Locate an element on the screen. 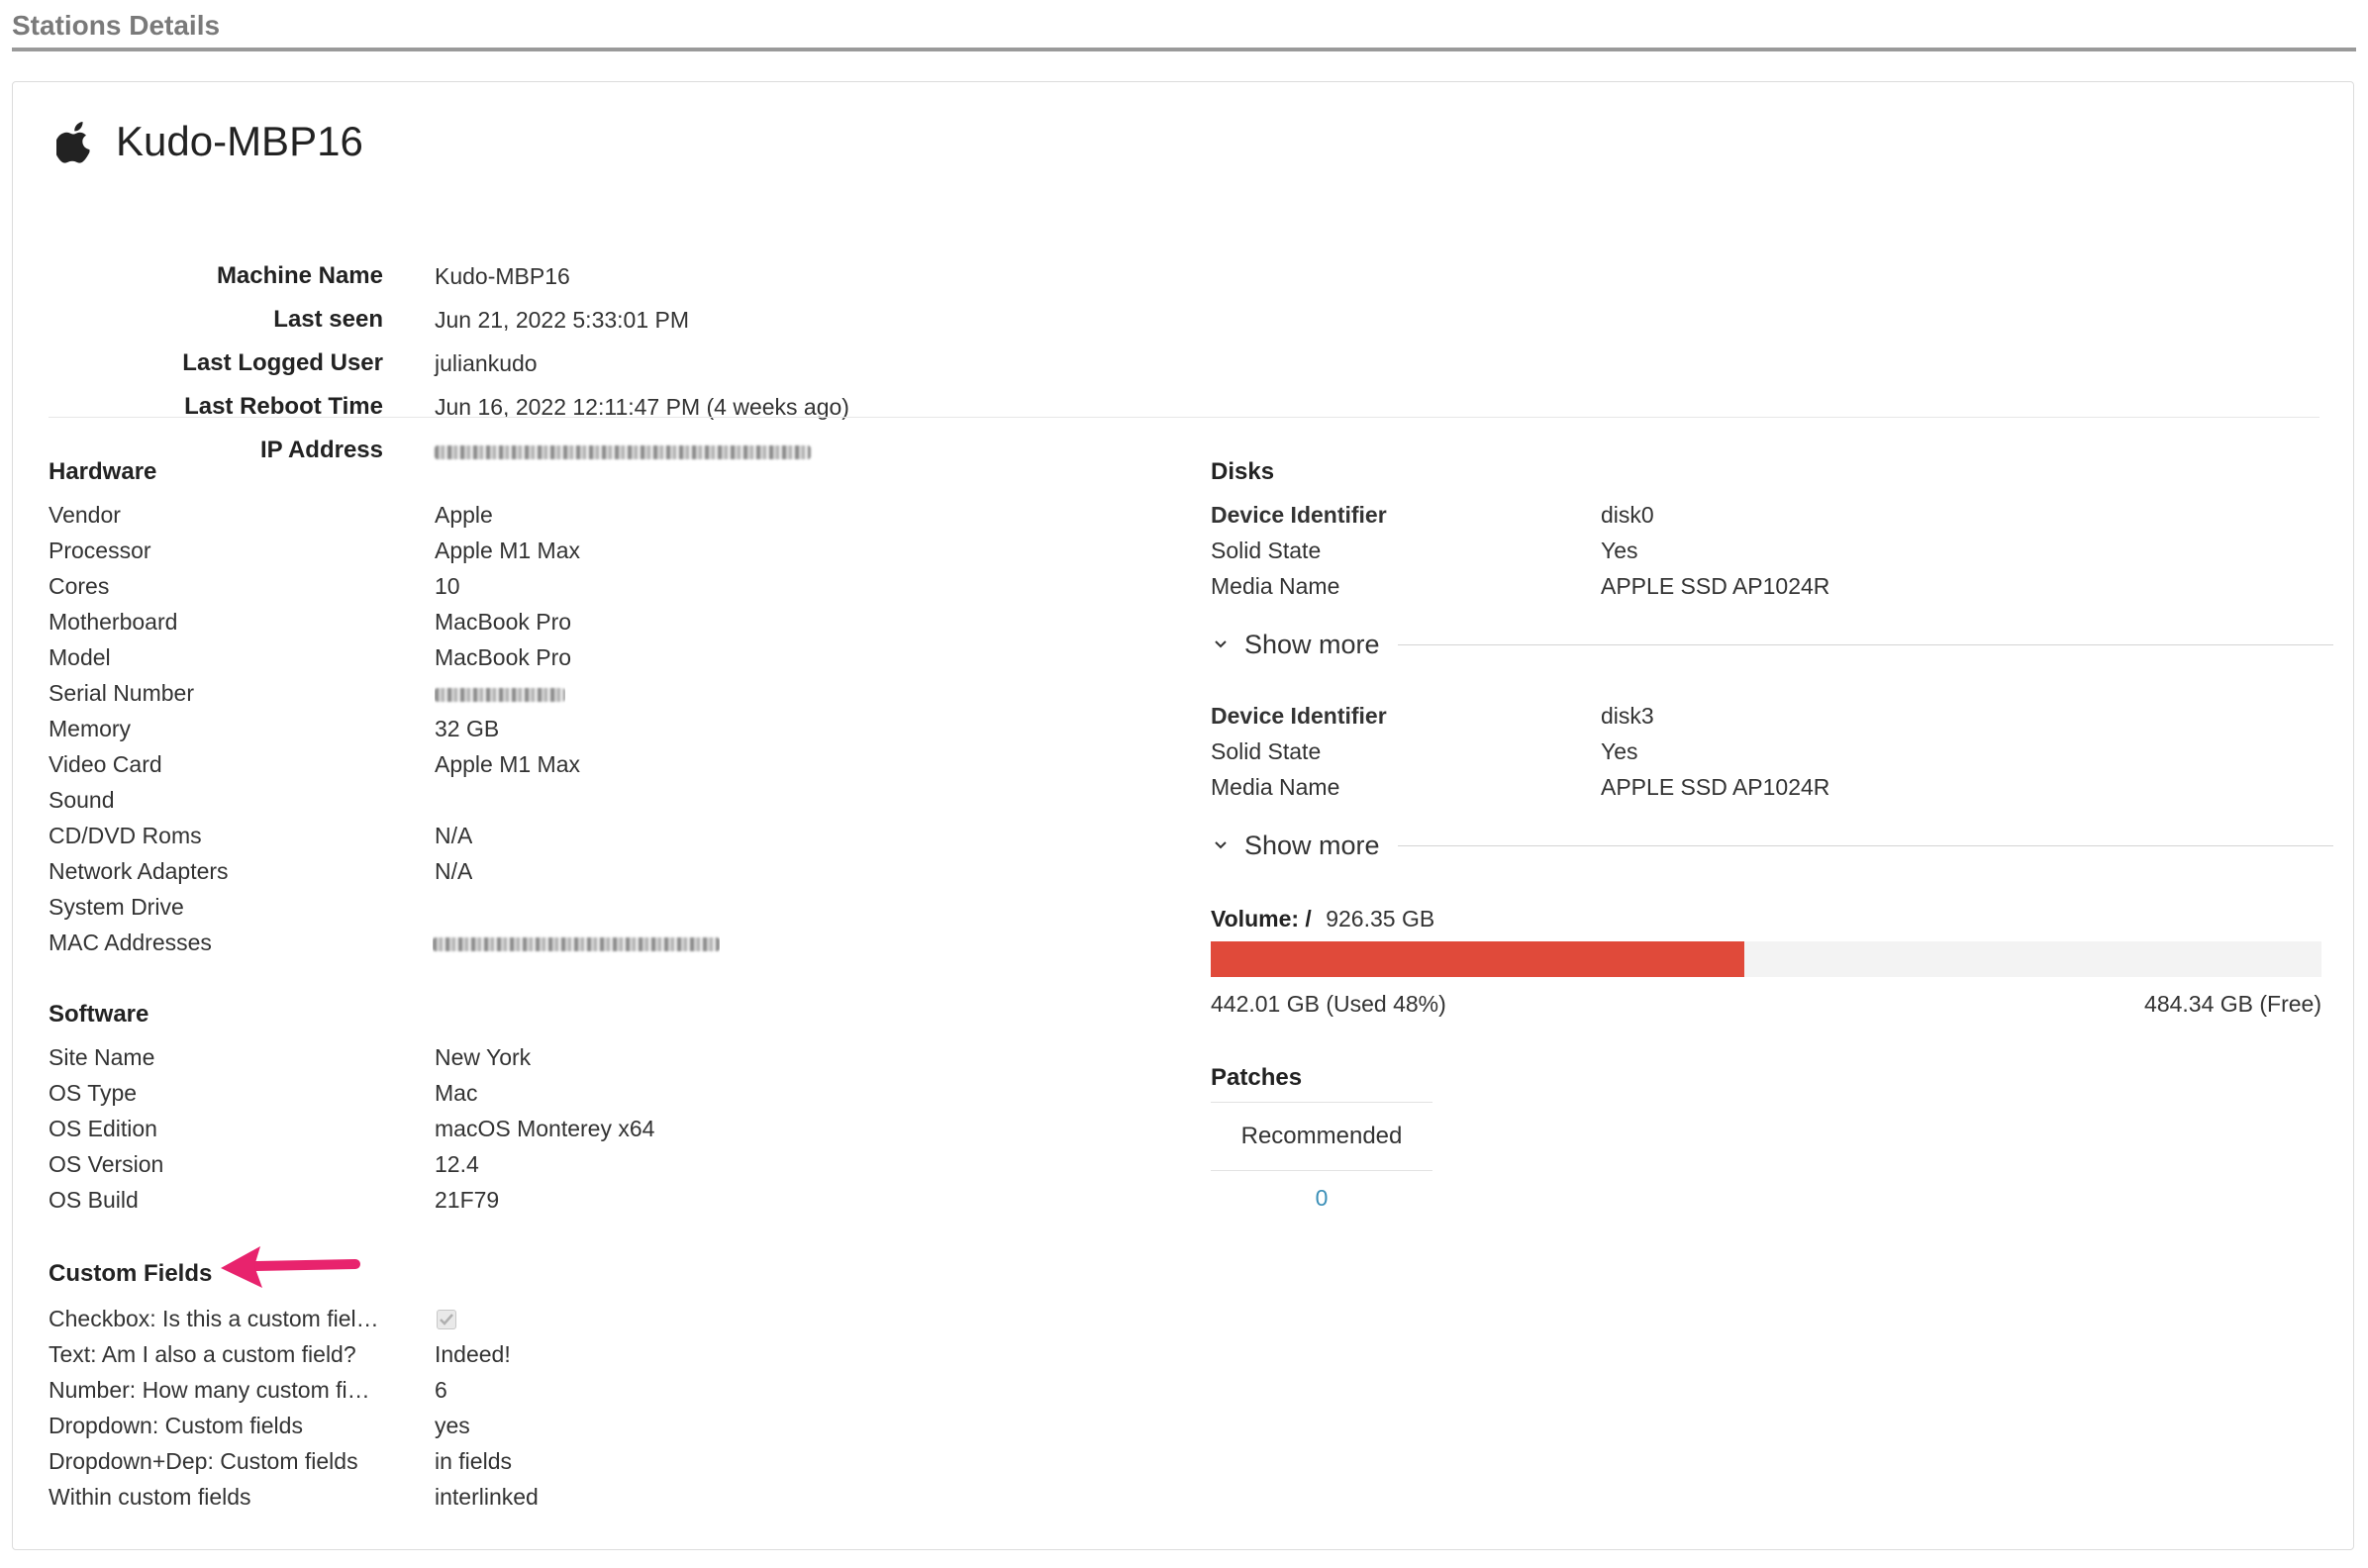 The height and width of the screenshot is (1568, 2368). volume-usage-bar is located at coordinates (1766, 959).